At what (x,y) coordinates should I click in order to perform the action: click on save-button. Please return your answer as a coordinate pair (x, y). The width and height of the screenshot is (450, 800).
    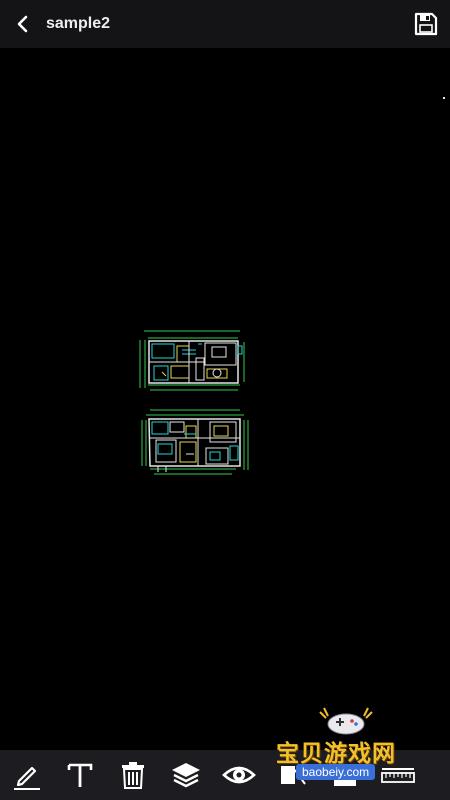
    Looking at the image, I should click on (426, 24).